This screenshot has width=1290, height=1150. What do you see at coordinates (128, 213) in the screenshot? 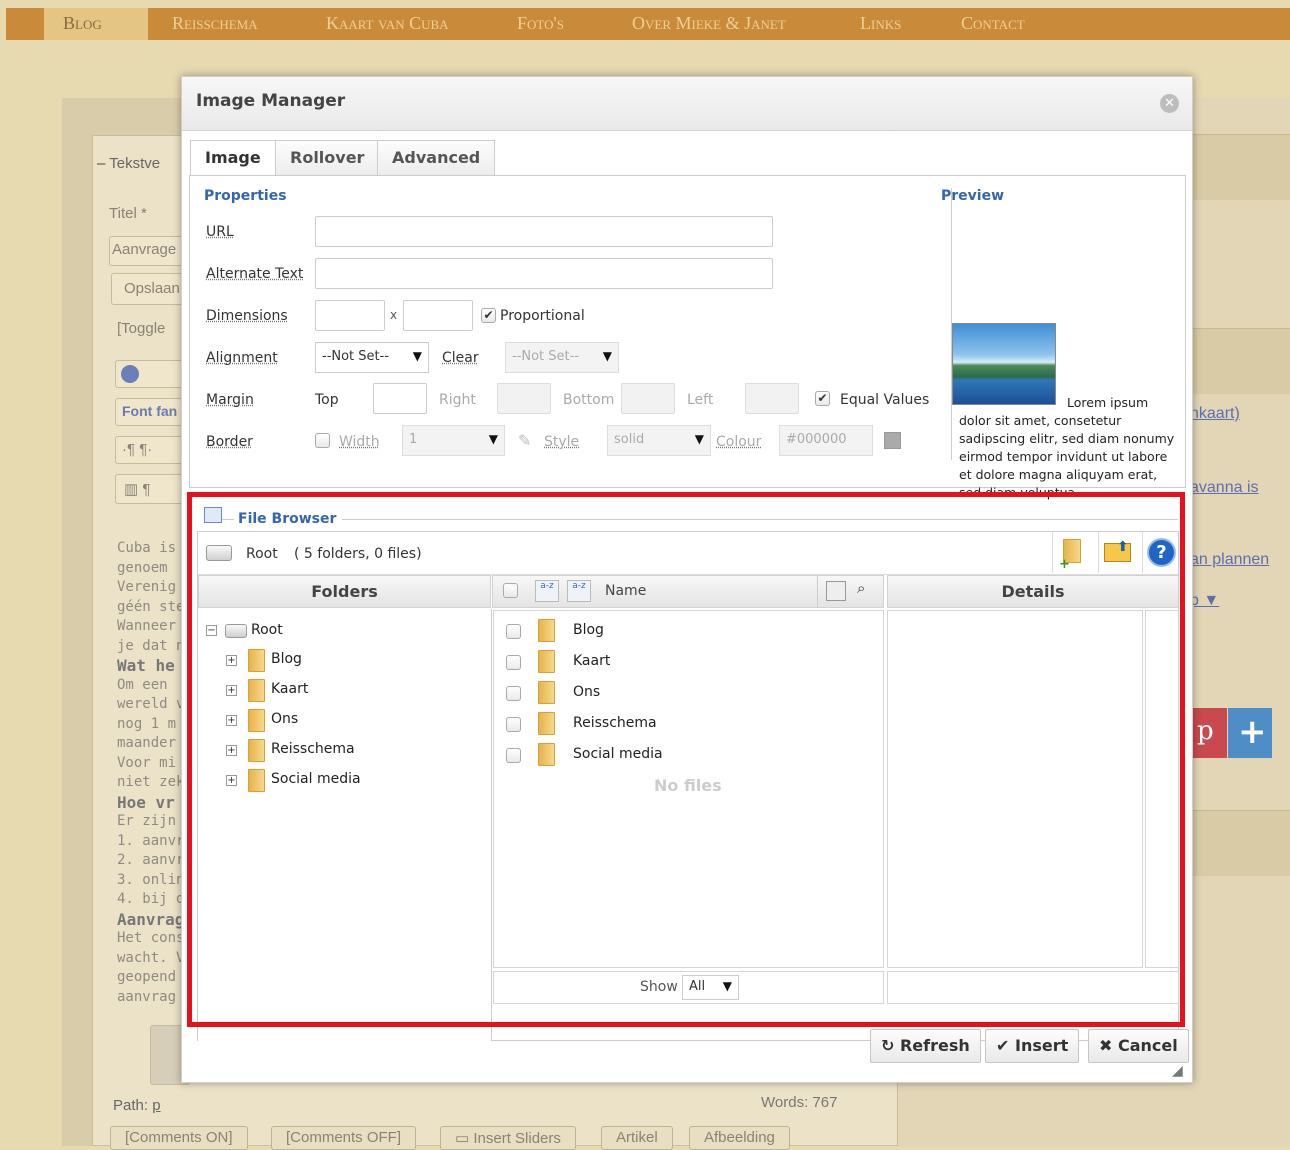
I see `title-label: Titel *` at bounding box center [128, 213].